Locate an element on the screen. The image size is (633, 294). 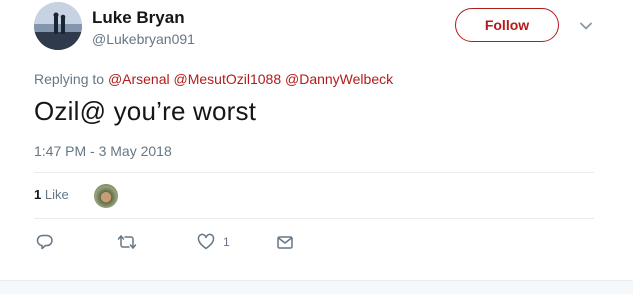
retweet-icon is located at coordinates (127, 242).